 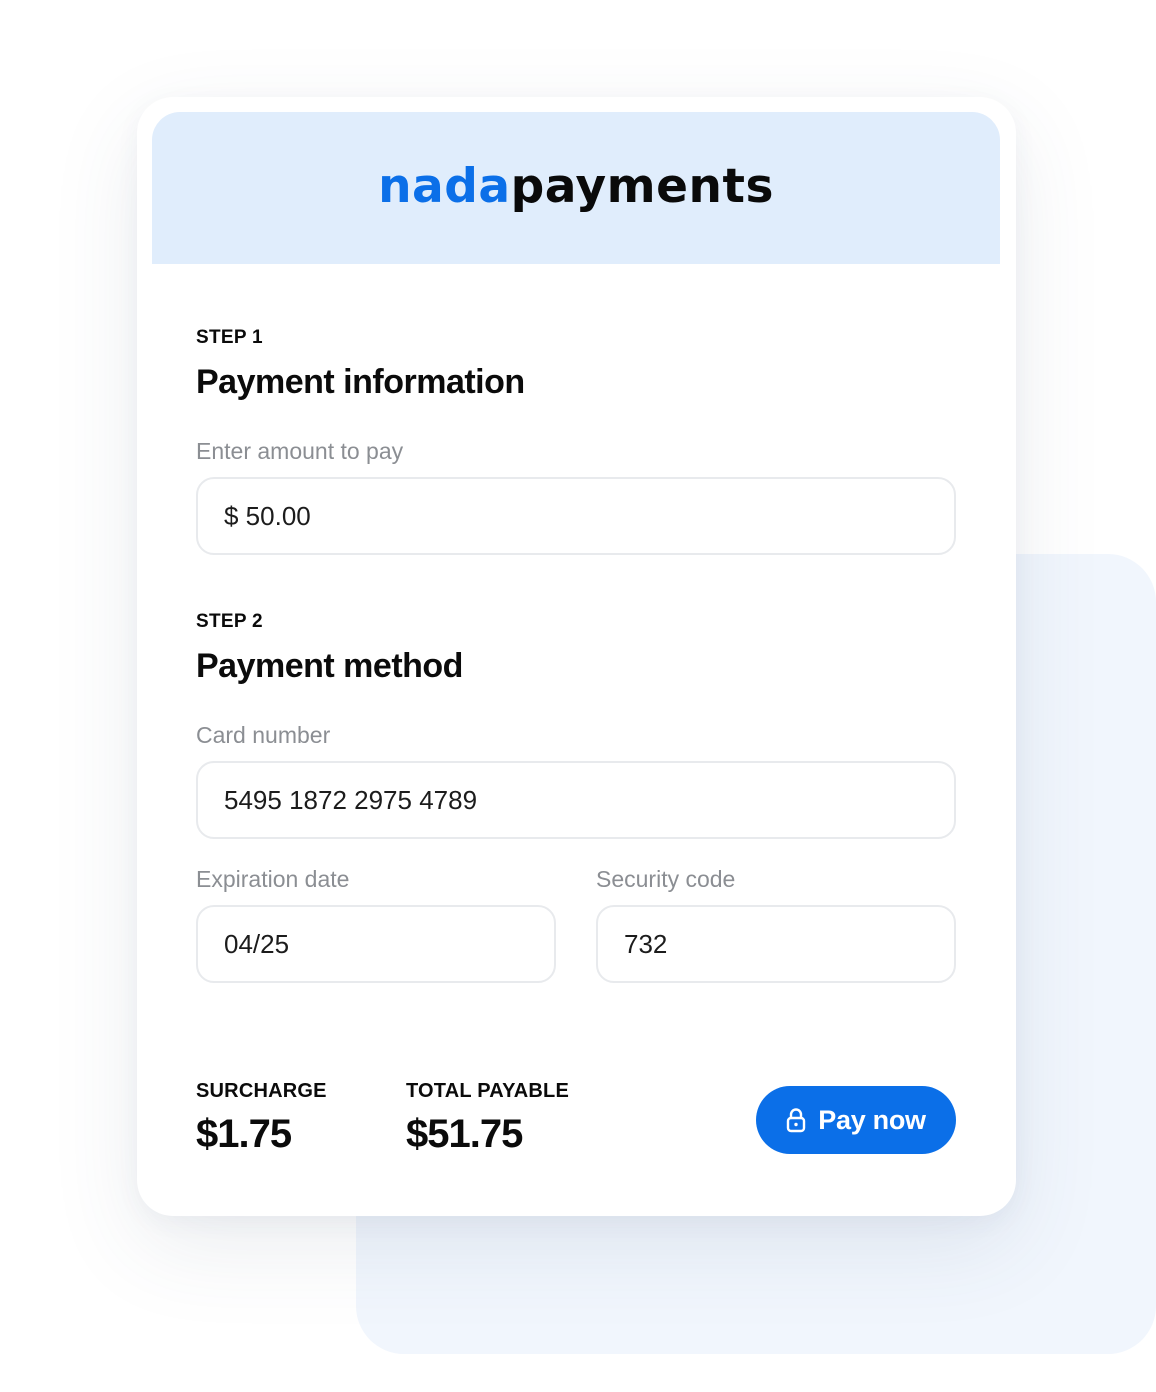 What do you see at coordinates (229, 337) in the screenshot?
I see `step1-label: STEP 1` at bounding box center [229, 337].